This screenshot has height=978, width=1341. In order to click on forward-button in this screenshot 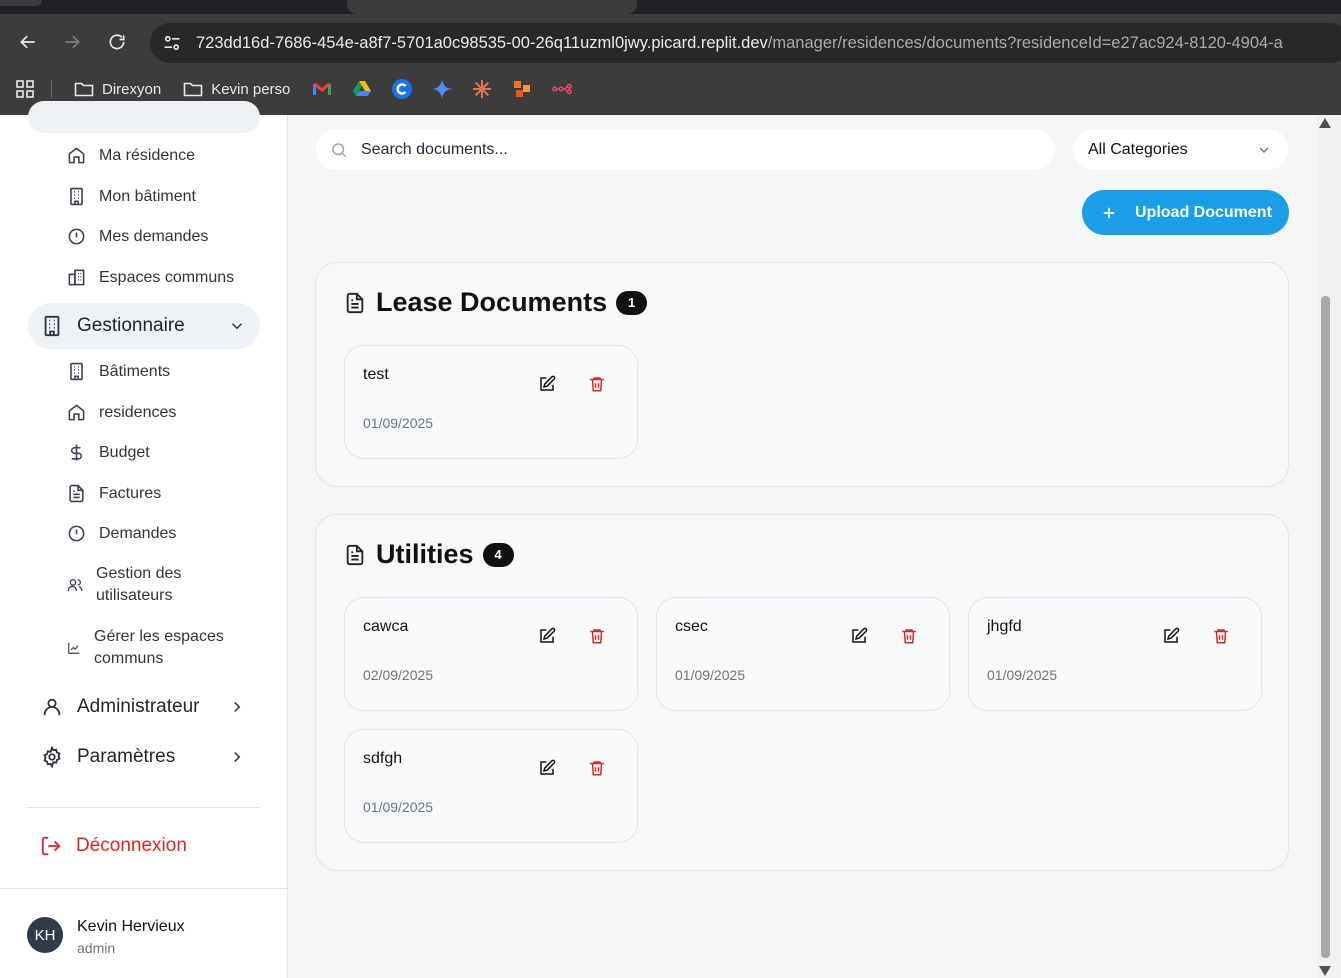, I will do `click(72, 42)`.